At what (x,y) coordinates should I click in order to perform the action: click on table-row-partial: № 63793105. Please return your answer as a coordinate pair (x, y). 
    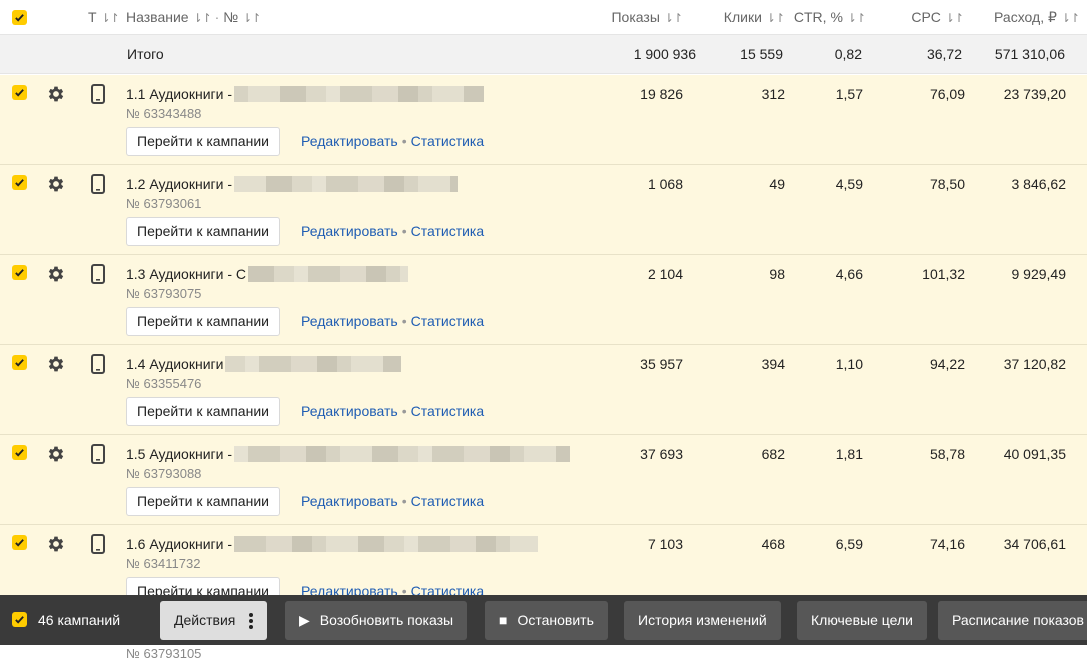
    Looking at the image, I should click on (543, 656).